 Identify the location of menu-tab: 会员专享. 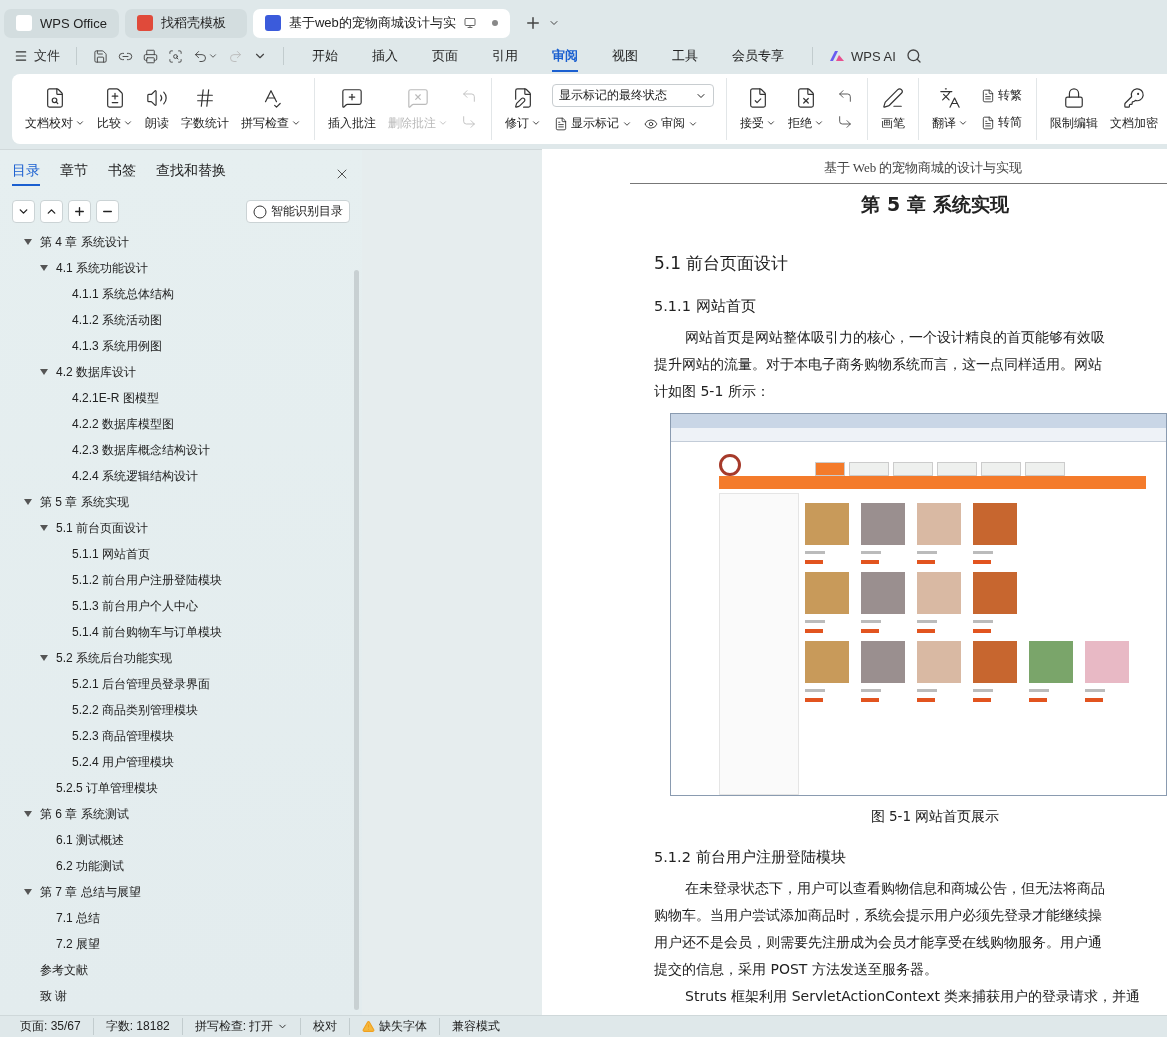
(758, 56).